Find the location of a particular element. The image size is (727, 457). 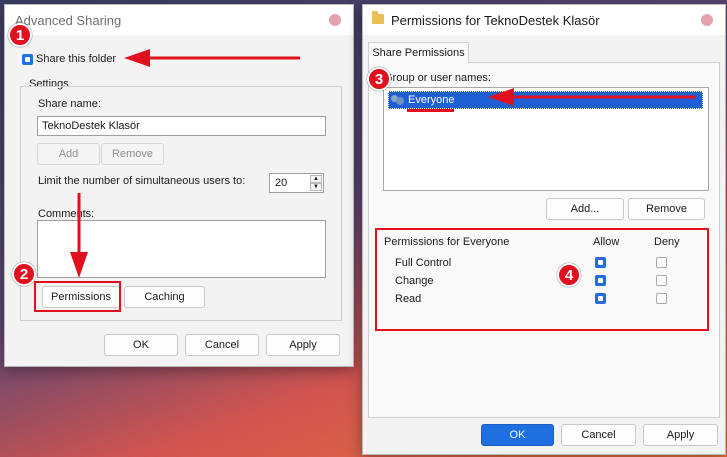

arrow-to-everyone is located at coordinates (592, 97).